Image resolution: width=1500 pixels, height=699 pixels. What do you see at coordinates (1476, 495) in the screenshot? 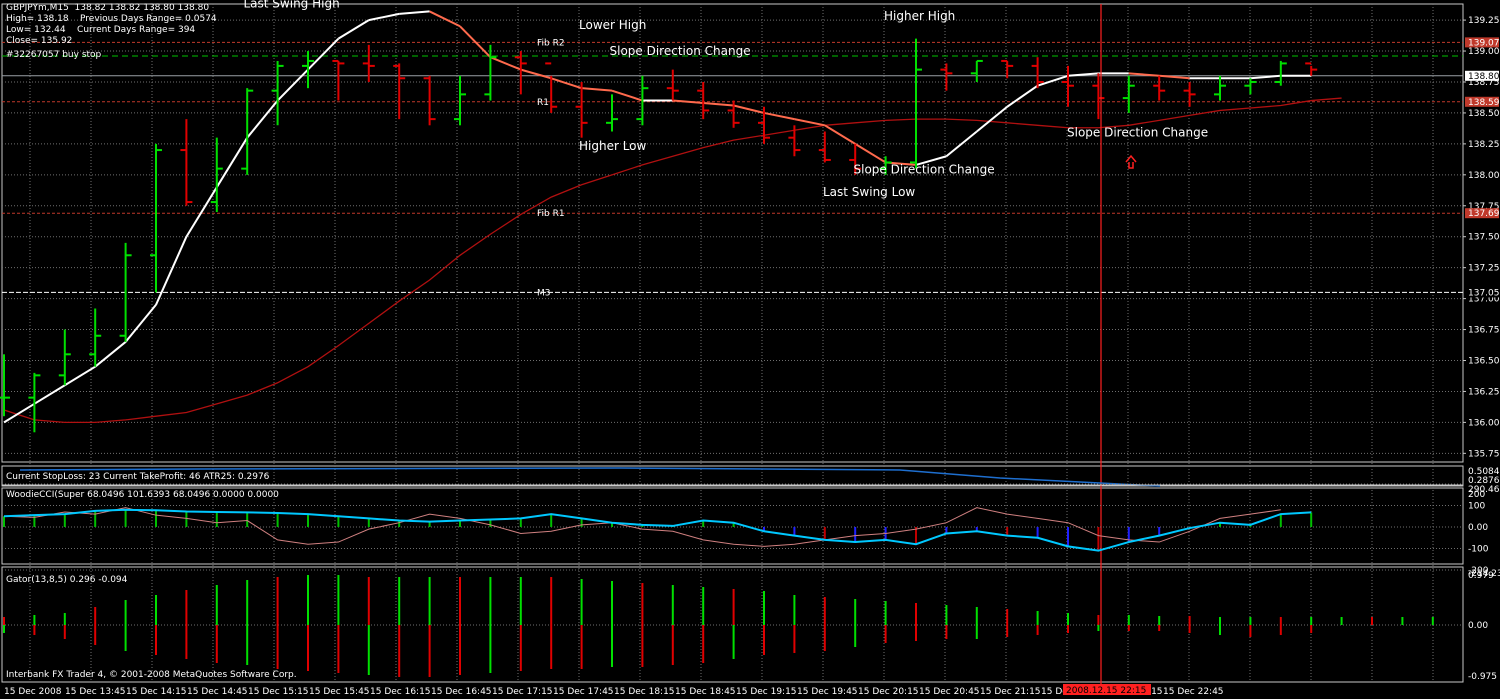
I see `cci-tick: 200` at bounding box center [1476, 495].